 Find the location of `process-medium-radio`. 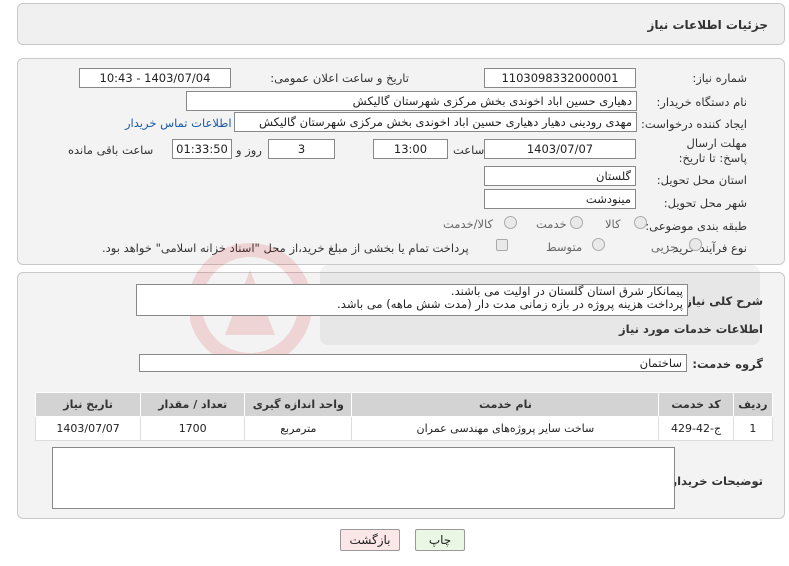

process-medium-radio is located at coordinates (598, 244).